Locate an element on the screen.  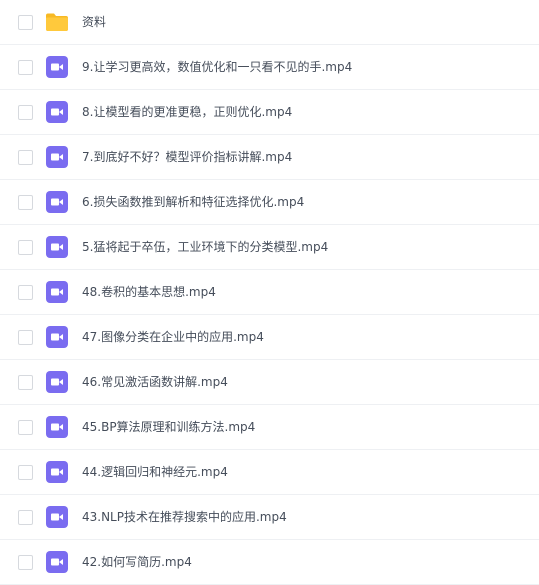
file-row-video: 45.BP算法原理和训练方法.mp4 is located at coordinates (269, 427).